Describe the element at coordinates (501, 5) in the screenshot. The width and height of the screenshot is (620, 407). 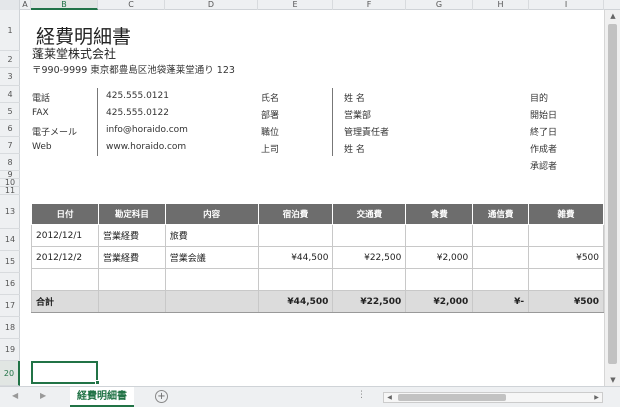
I see `column-header-h: H` at that location.